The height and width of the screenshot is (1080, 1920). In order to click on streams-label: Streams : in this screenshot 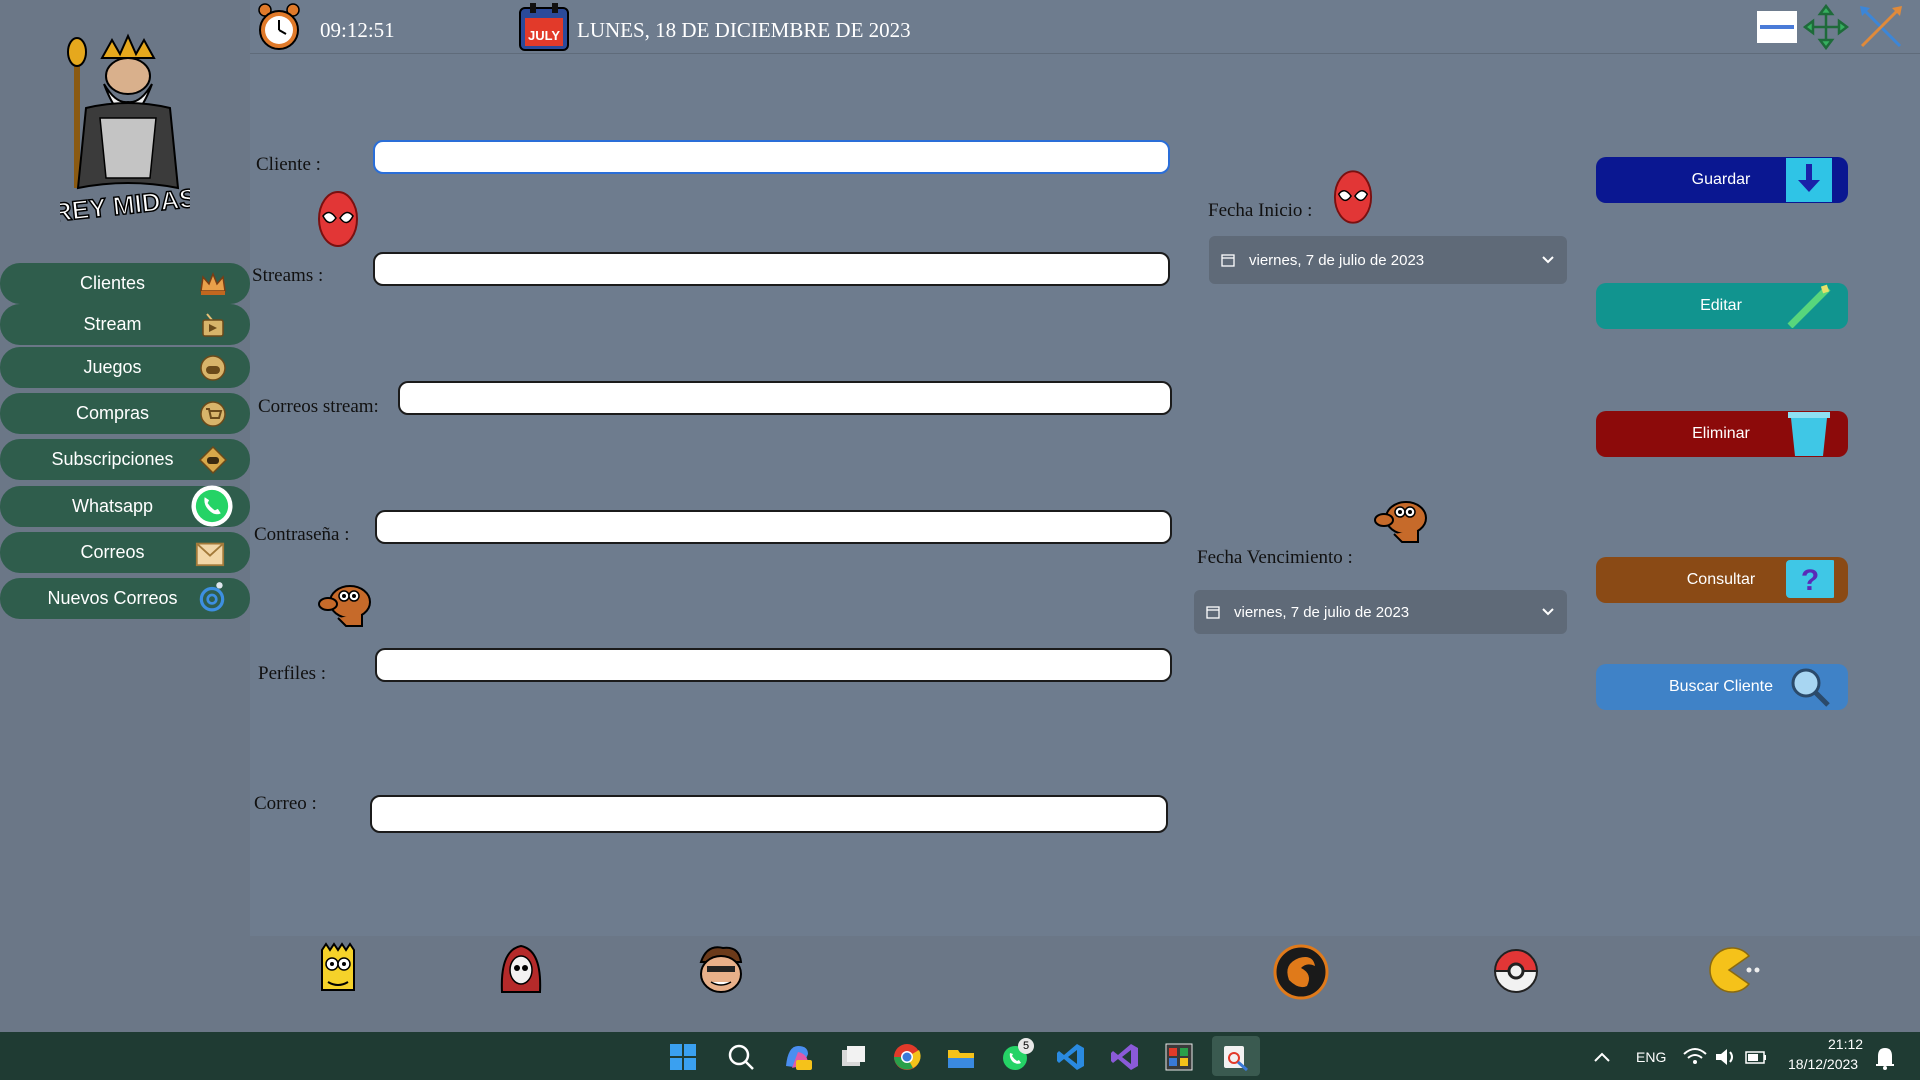, I will do `click(288, 275)`.